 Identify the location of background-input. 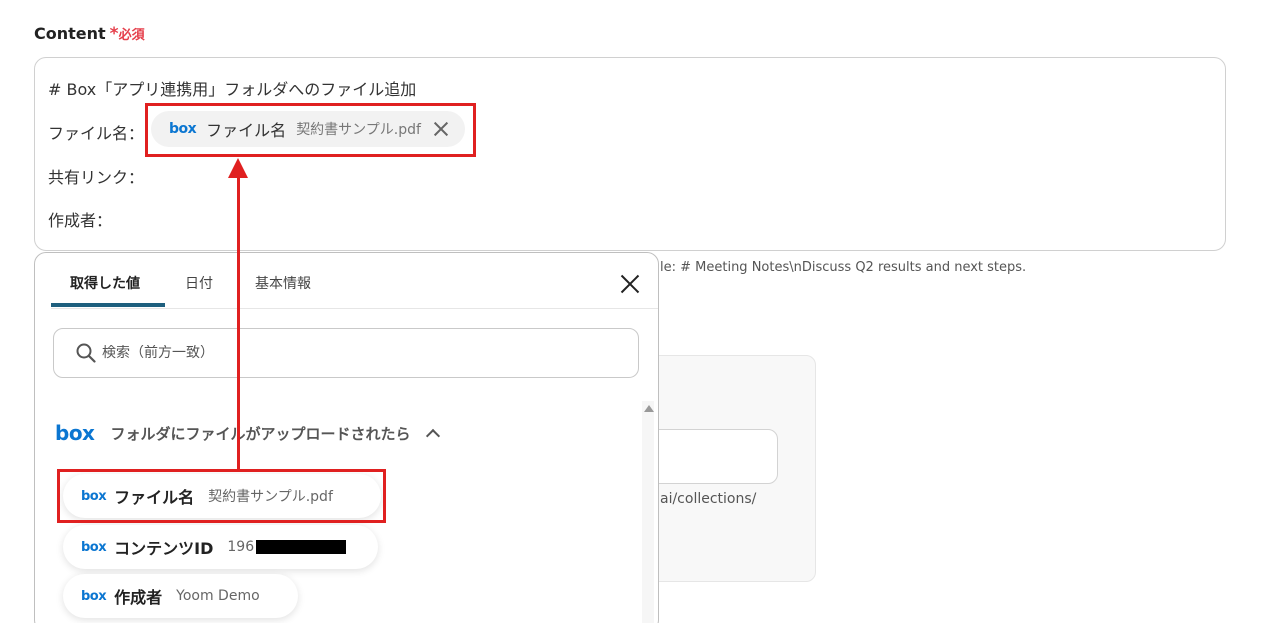
(709, 456).